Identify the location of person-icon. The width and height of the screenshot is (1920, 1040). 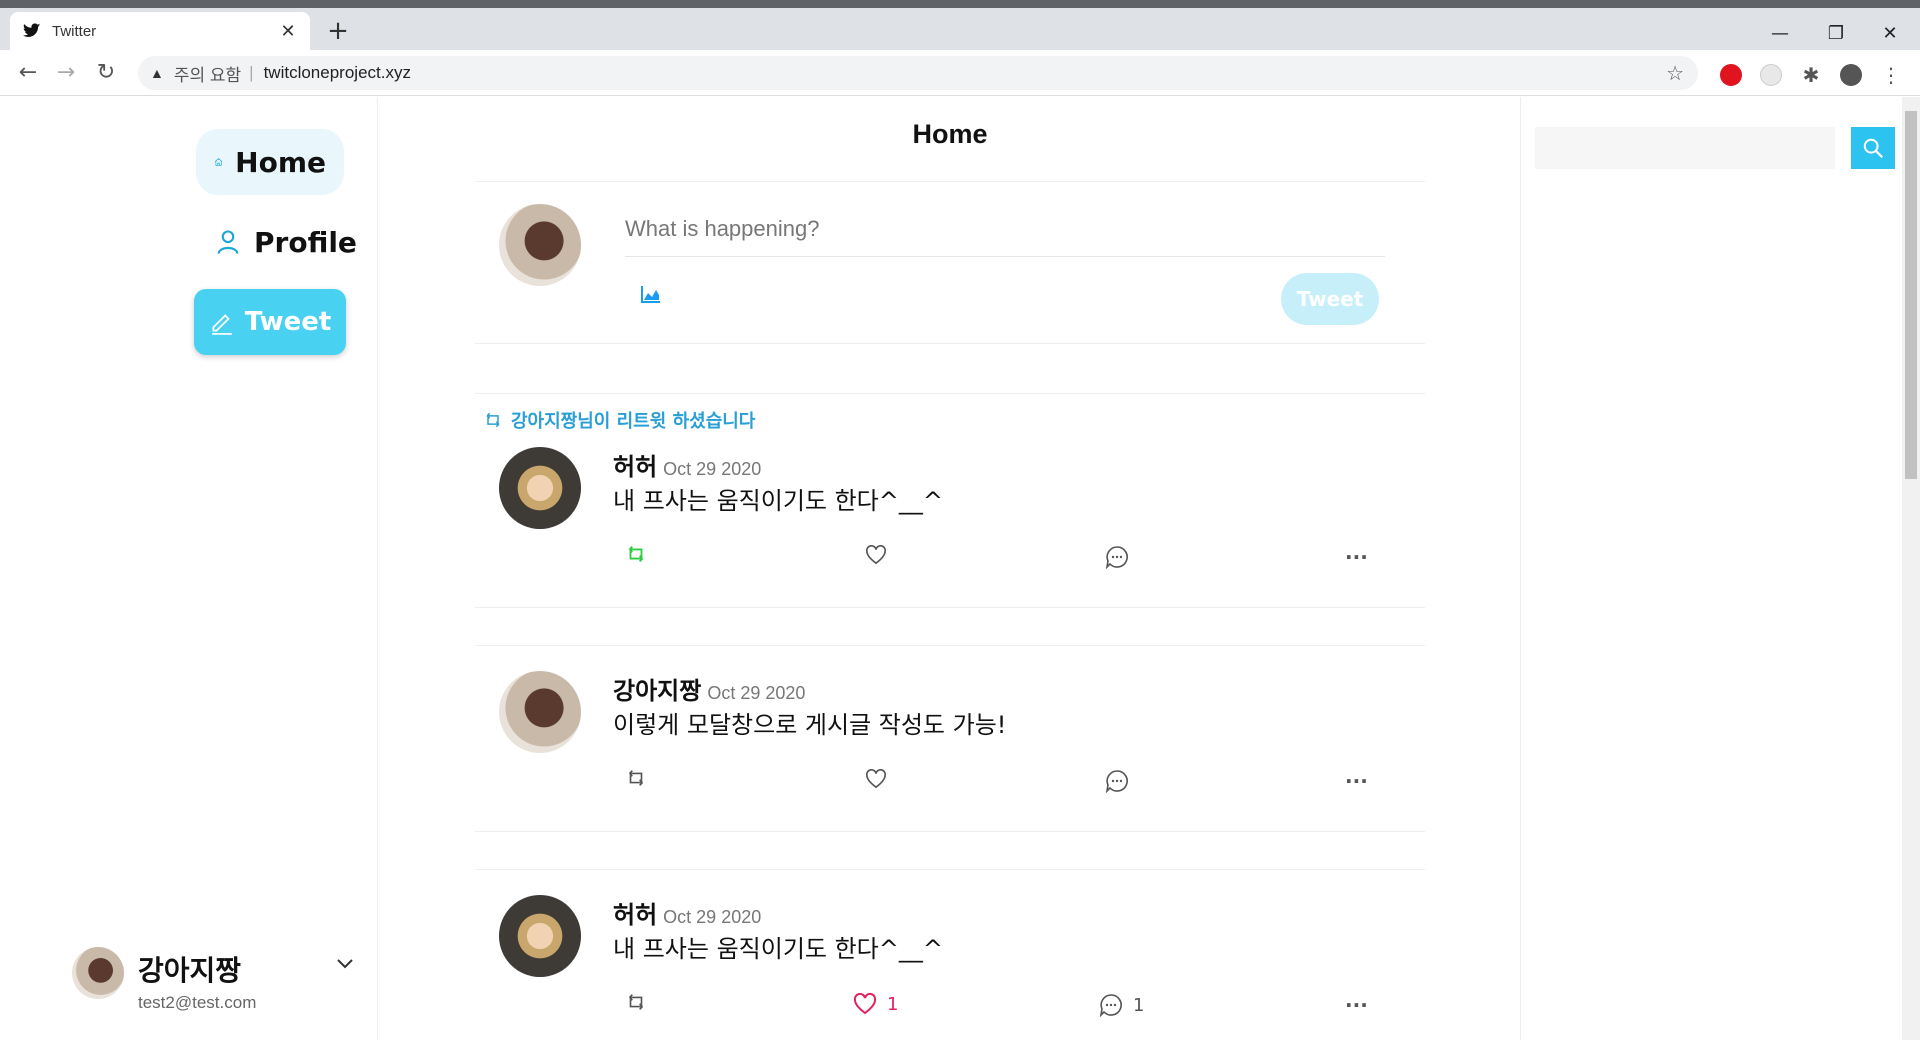
(228, 242).